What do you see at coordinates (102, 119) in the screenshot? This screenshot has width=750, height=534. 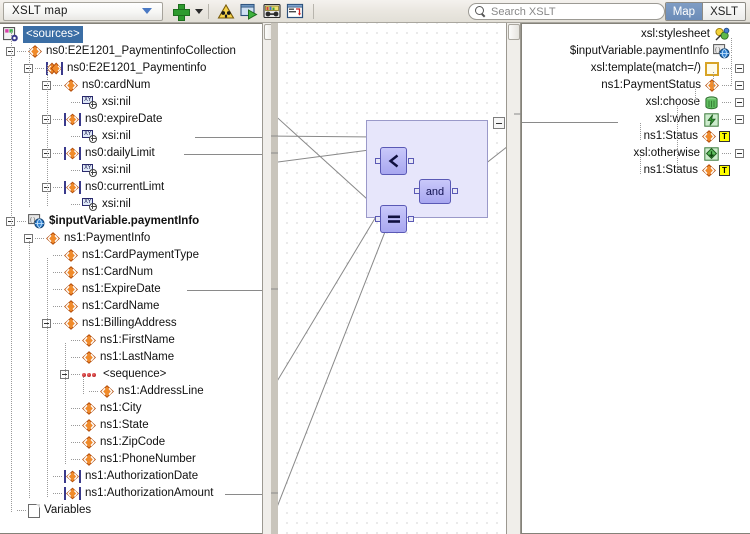 I see `tree-item: ns0:expireDate` at bounding box center [102, 119].